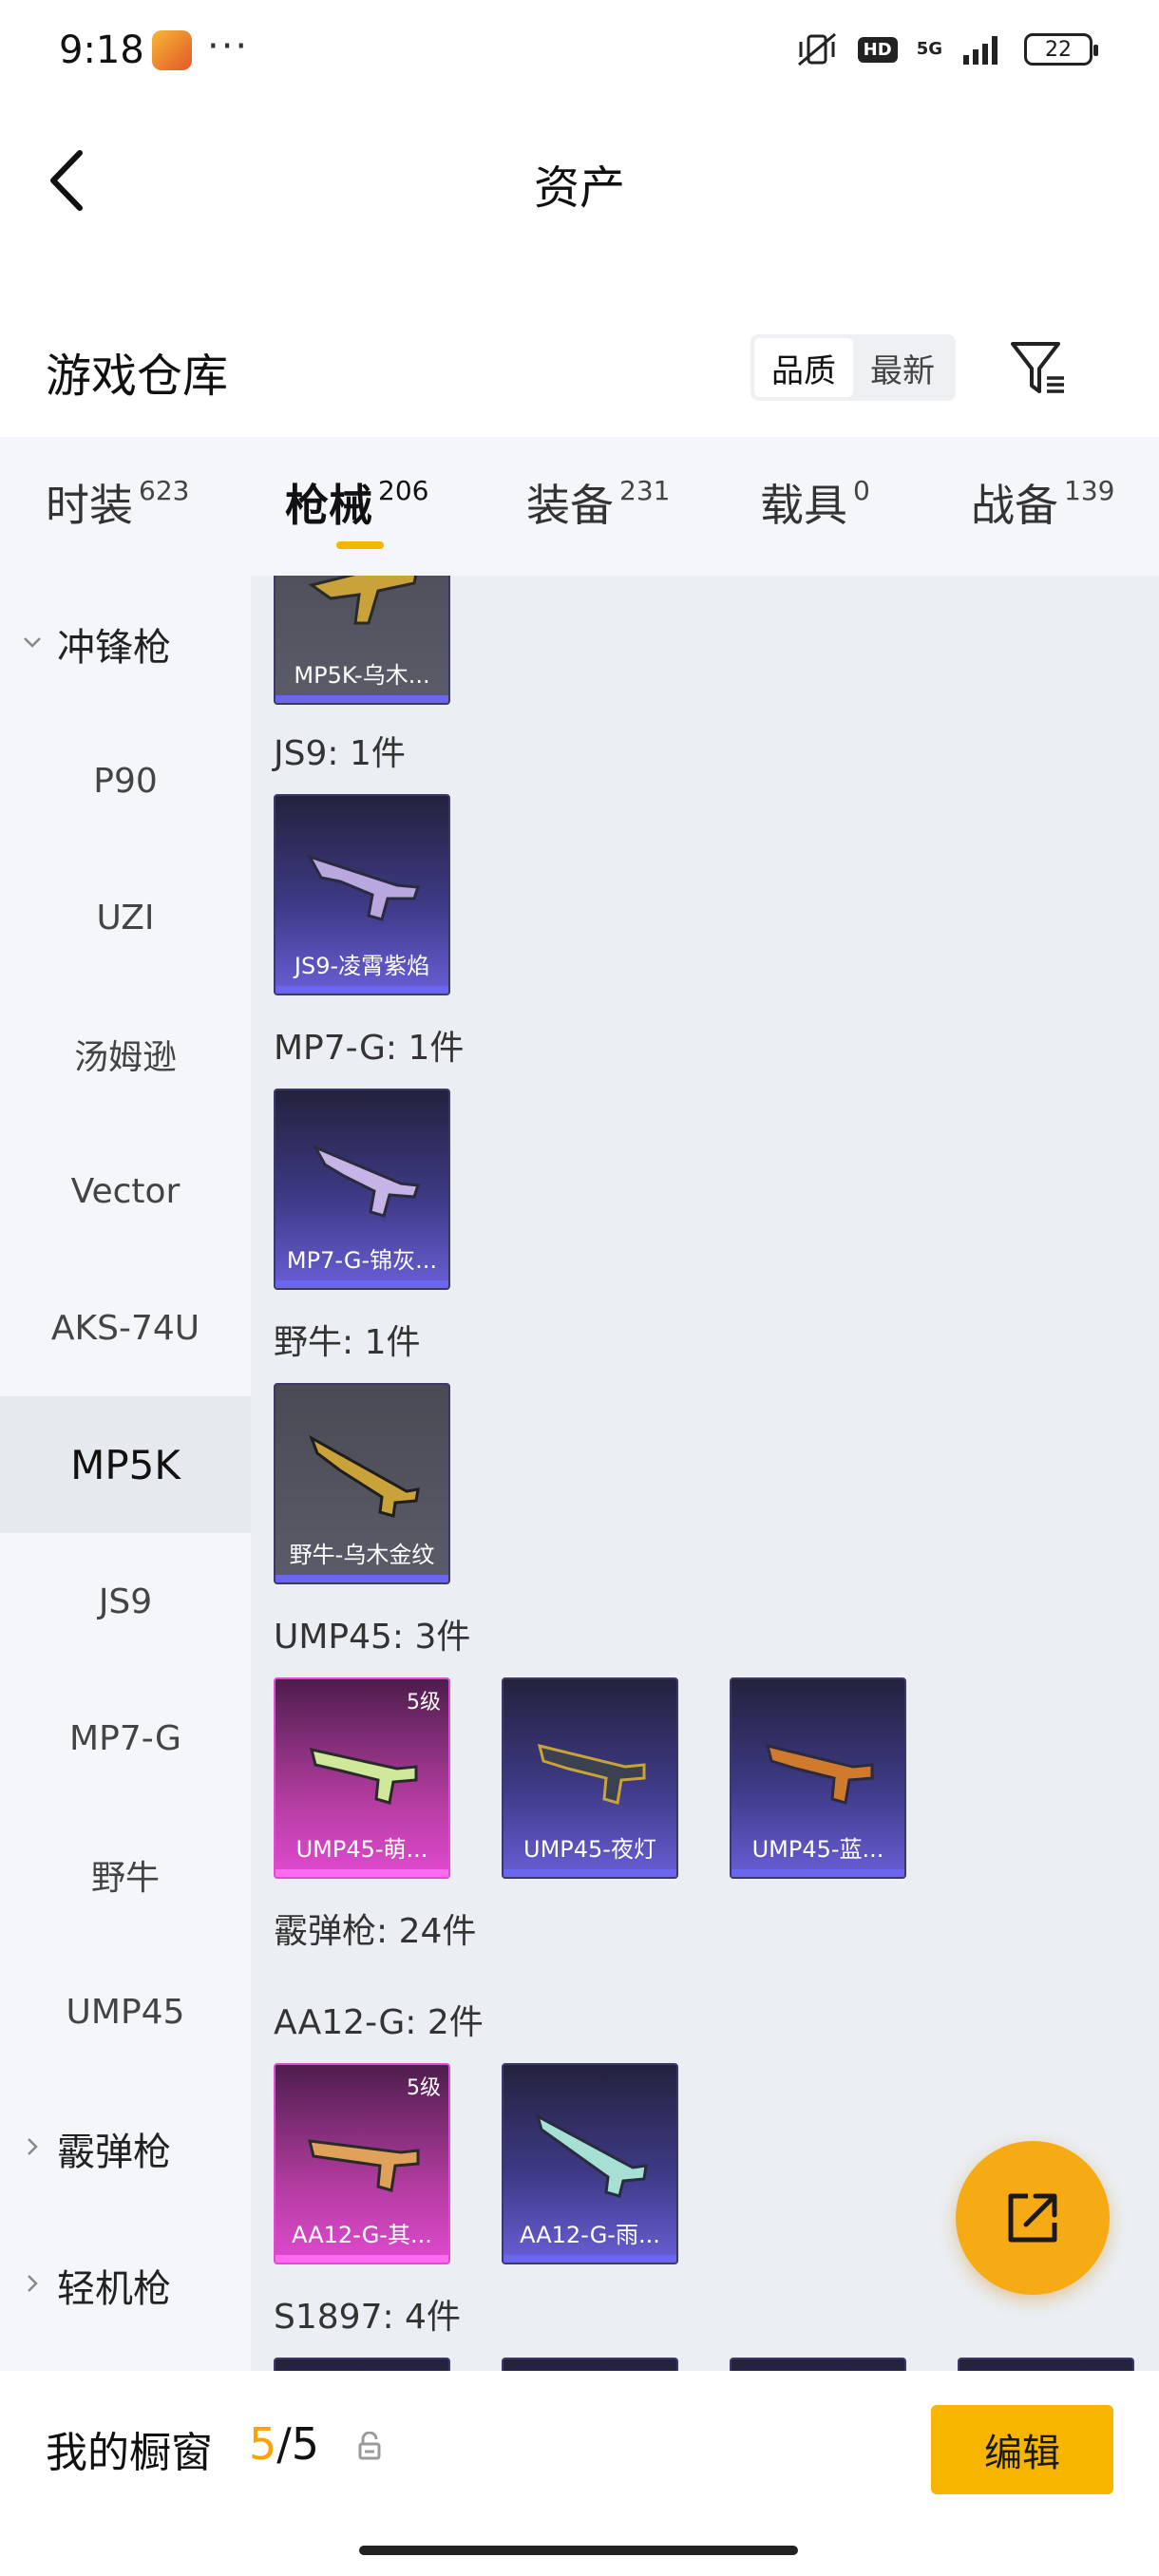 This screenshot has height=2576, width=1159. I want to click on section-label: MP7-G: 1件, so click(369, 1048).